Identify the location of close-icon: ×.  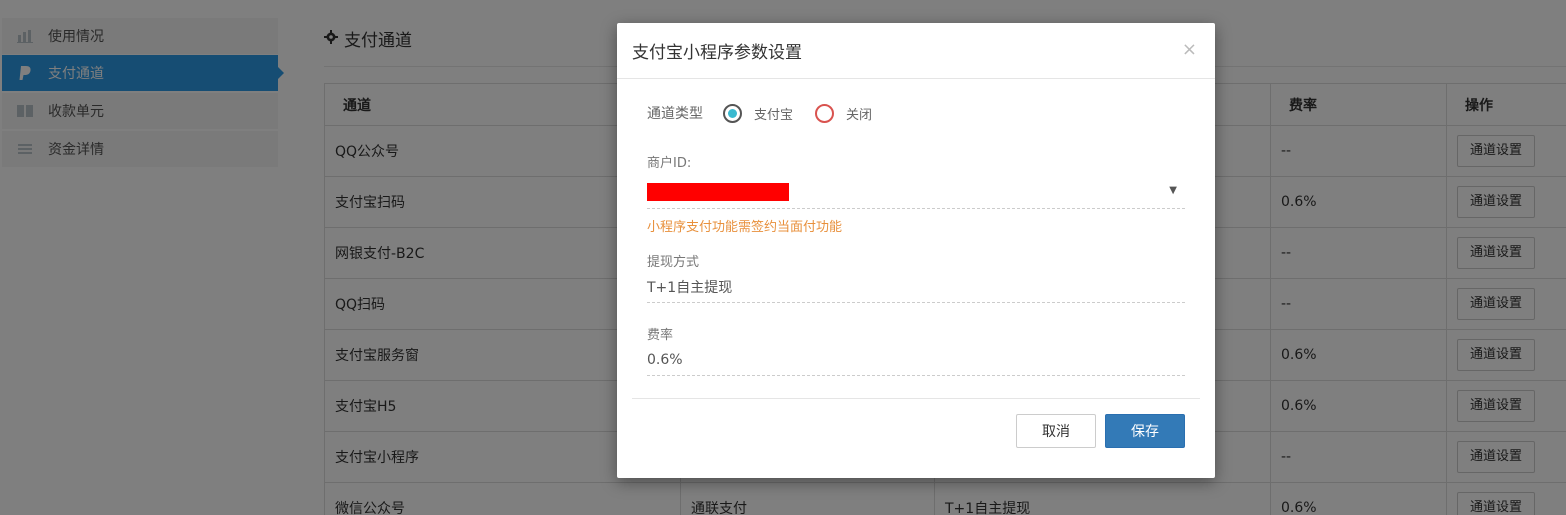
(1189, 49).